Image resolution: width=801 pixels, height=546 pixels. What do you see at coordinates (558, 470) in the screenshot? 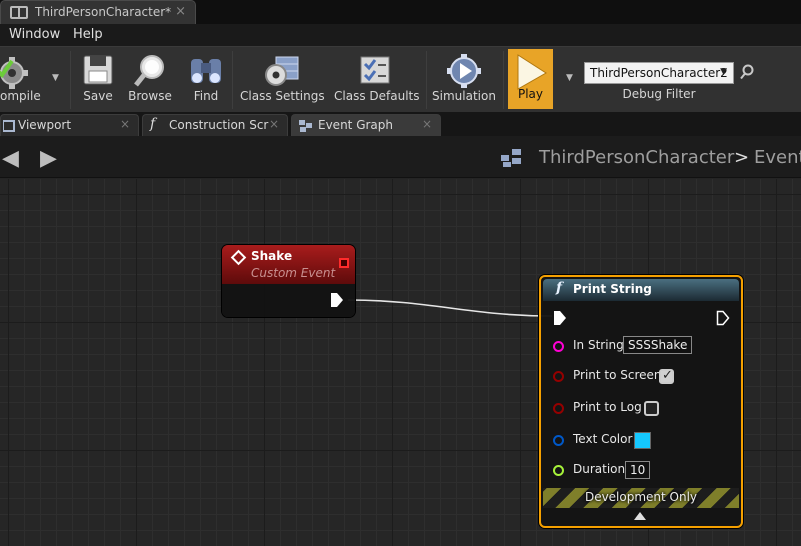
I see `float-pin-icon` at bounding box center [558, 470].